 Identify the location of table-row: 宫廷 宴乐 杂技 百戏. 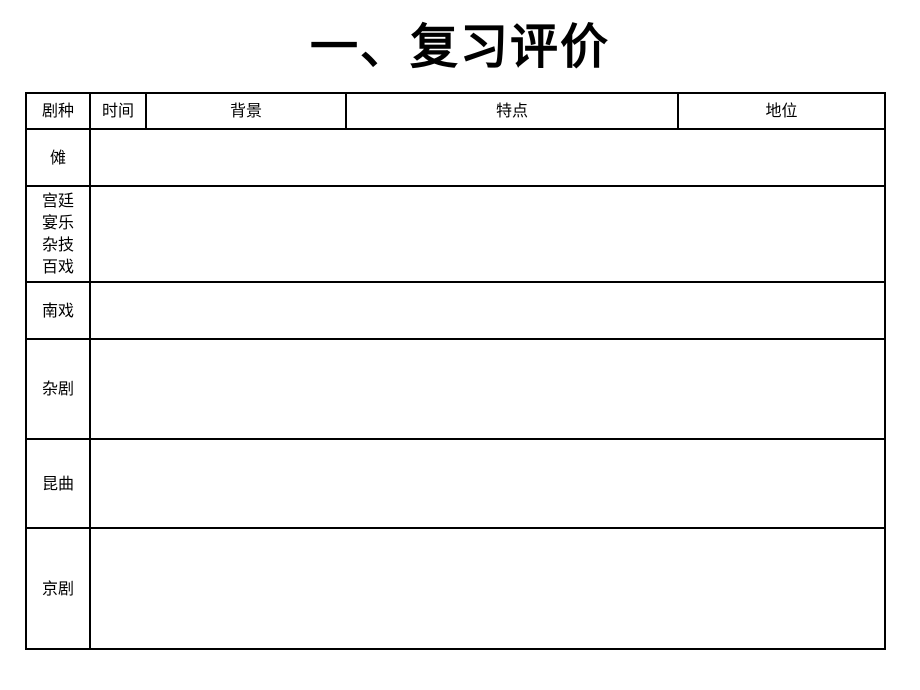
(455, 234).